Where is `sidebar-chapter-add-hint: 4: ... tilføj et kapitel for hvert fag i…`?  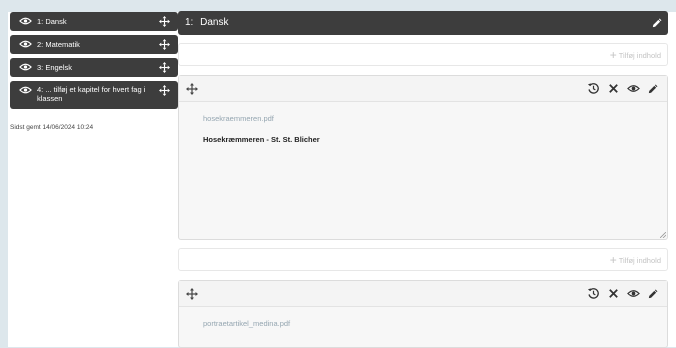
sidebar-chapter-add-hint: 4: ... tilføj et kapitel for hvert fag i… is located at coordinates (94, 95).